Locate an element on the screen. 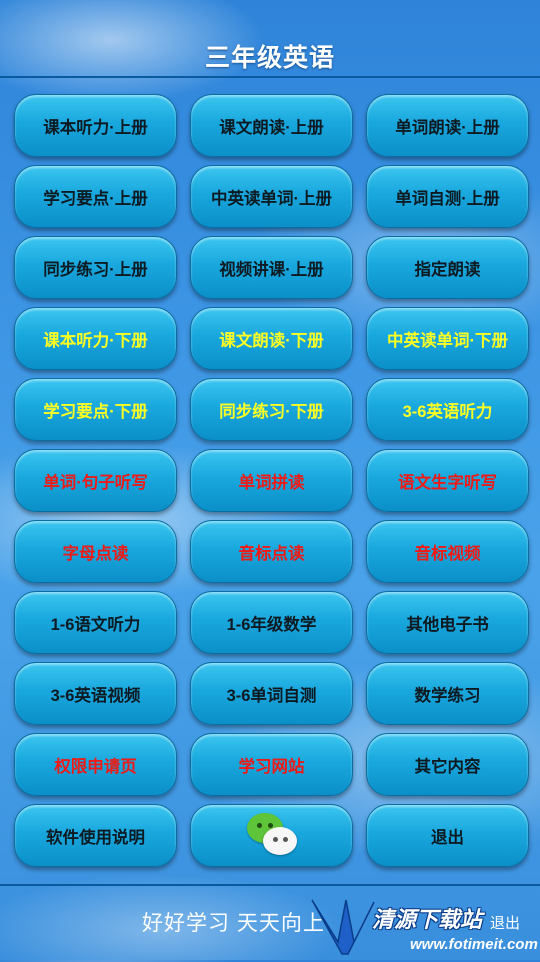 This screenshot has height=962, width=540. key-points-vol2-button: 学习要点·下册 is located at coordinates (95, 409).